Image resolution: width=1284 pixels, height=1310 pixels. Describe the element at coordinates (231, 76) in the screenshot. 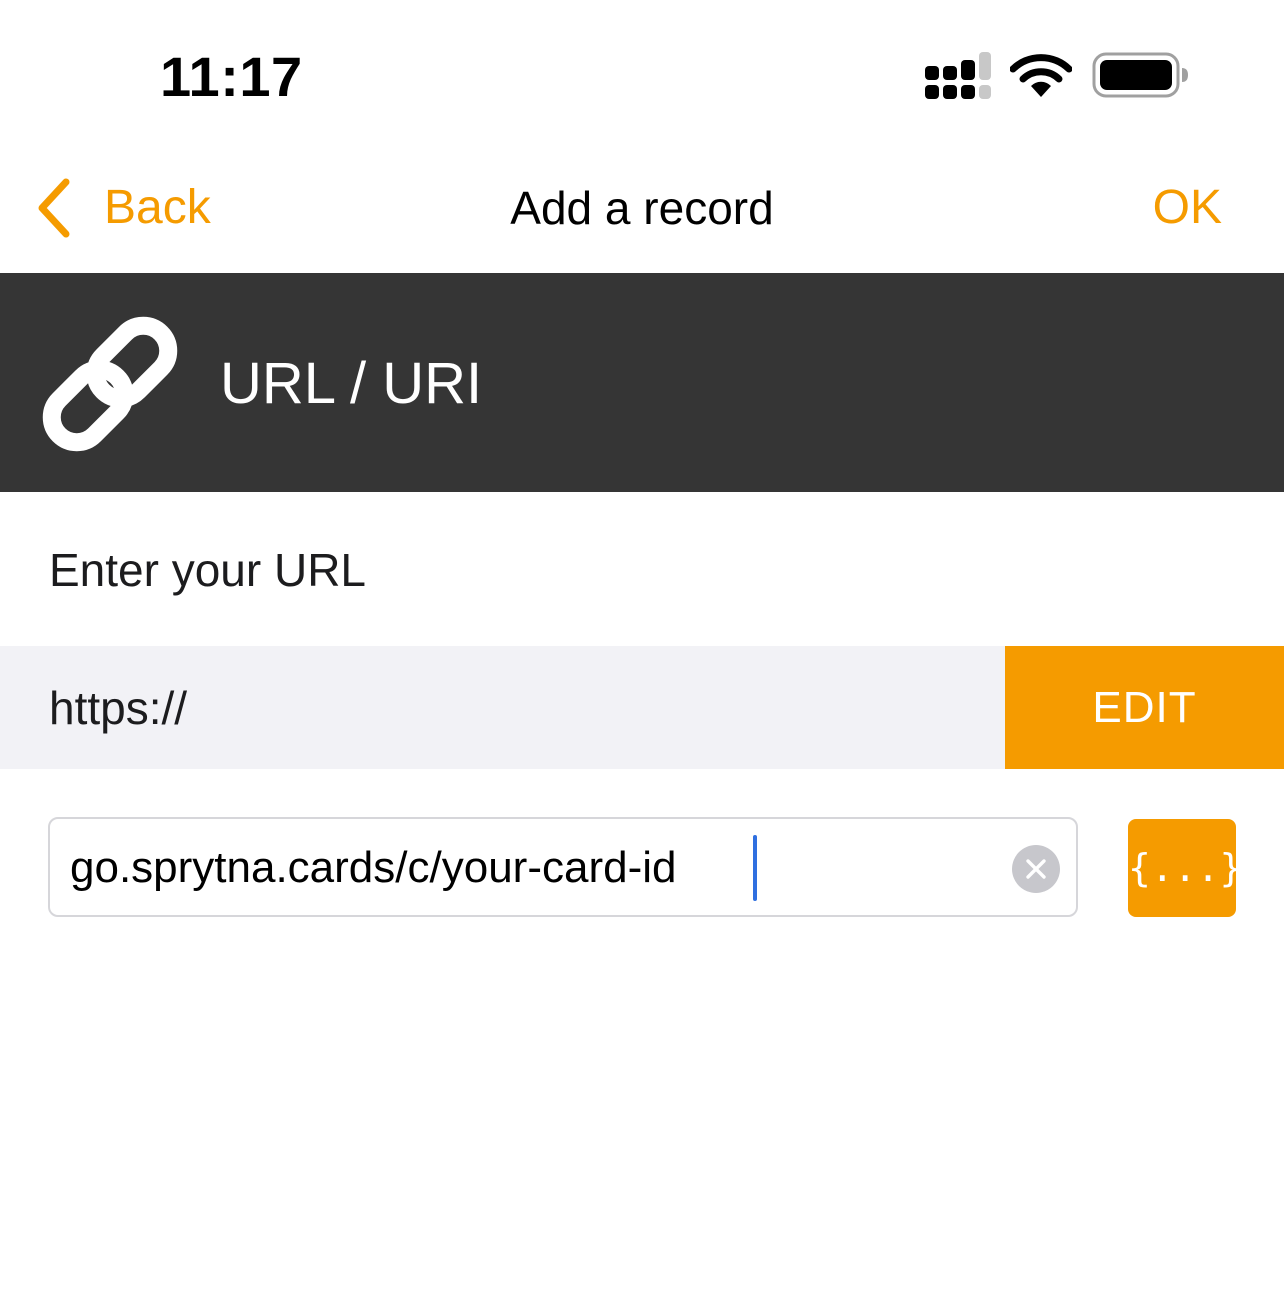

I see `status-time: 11:17` at that location.